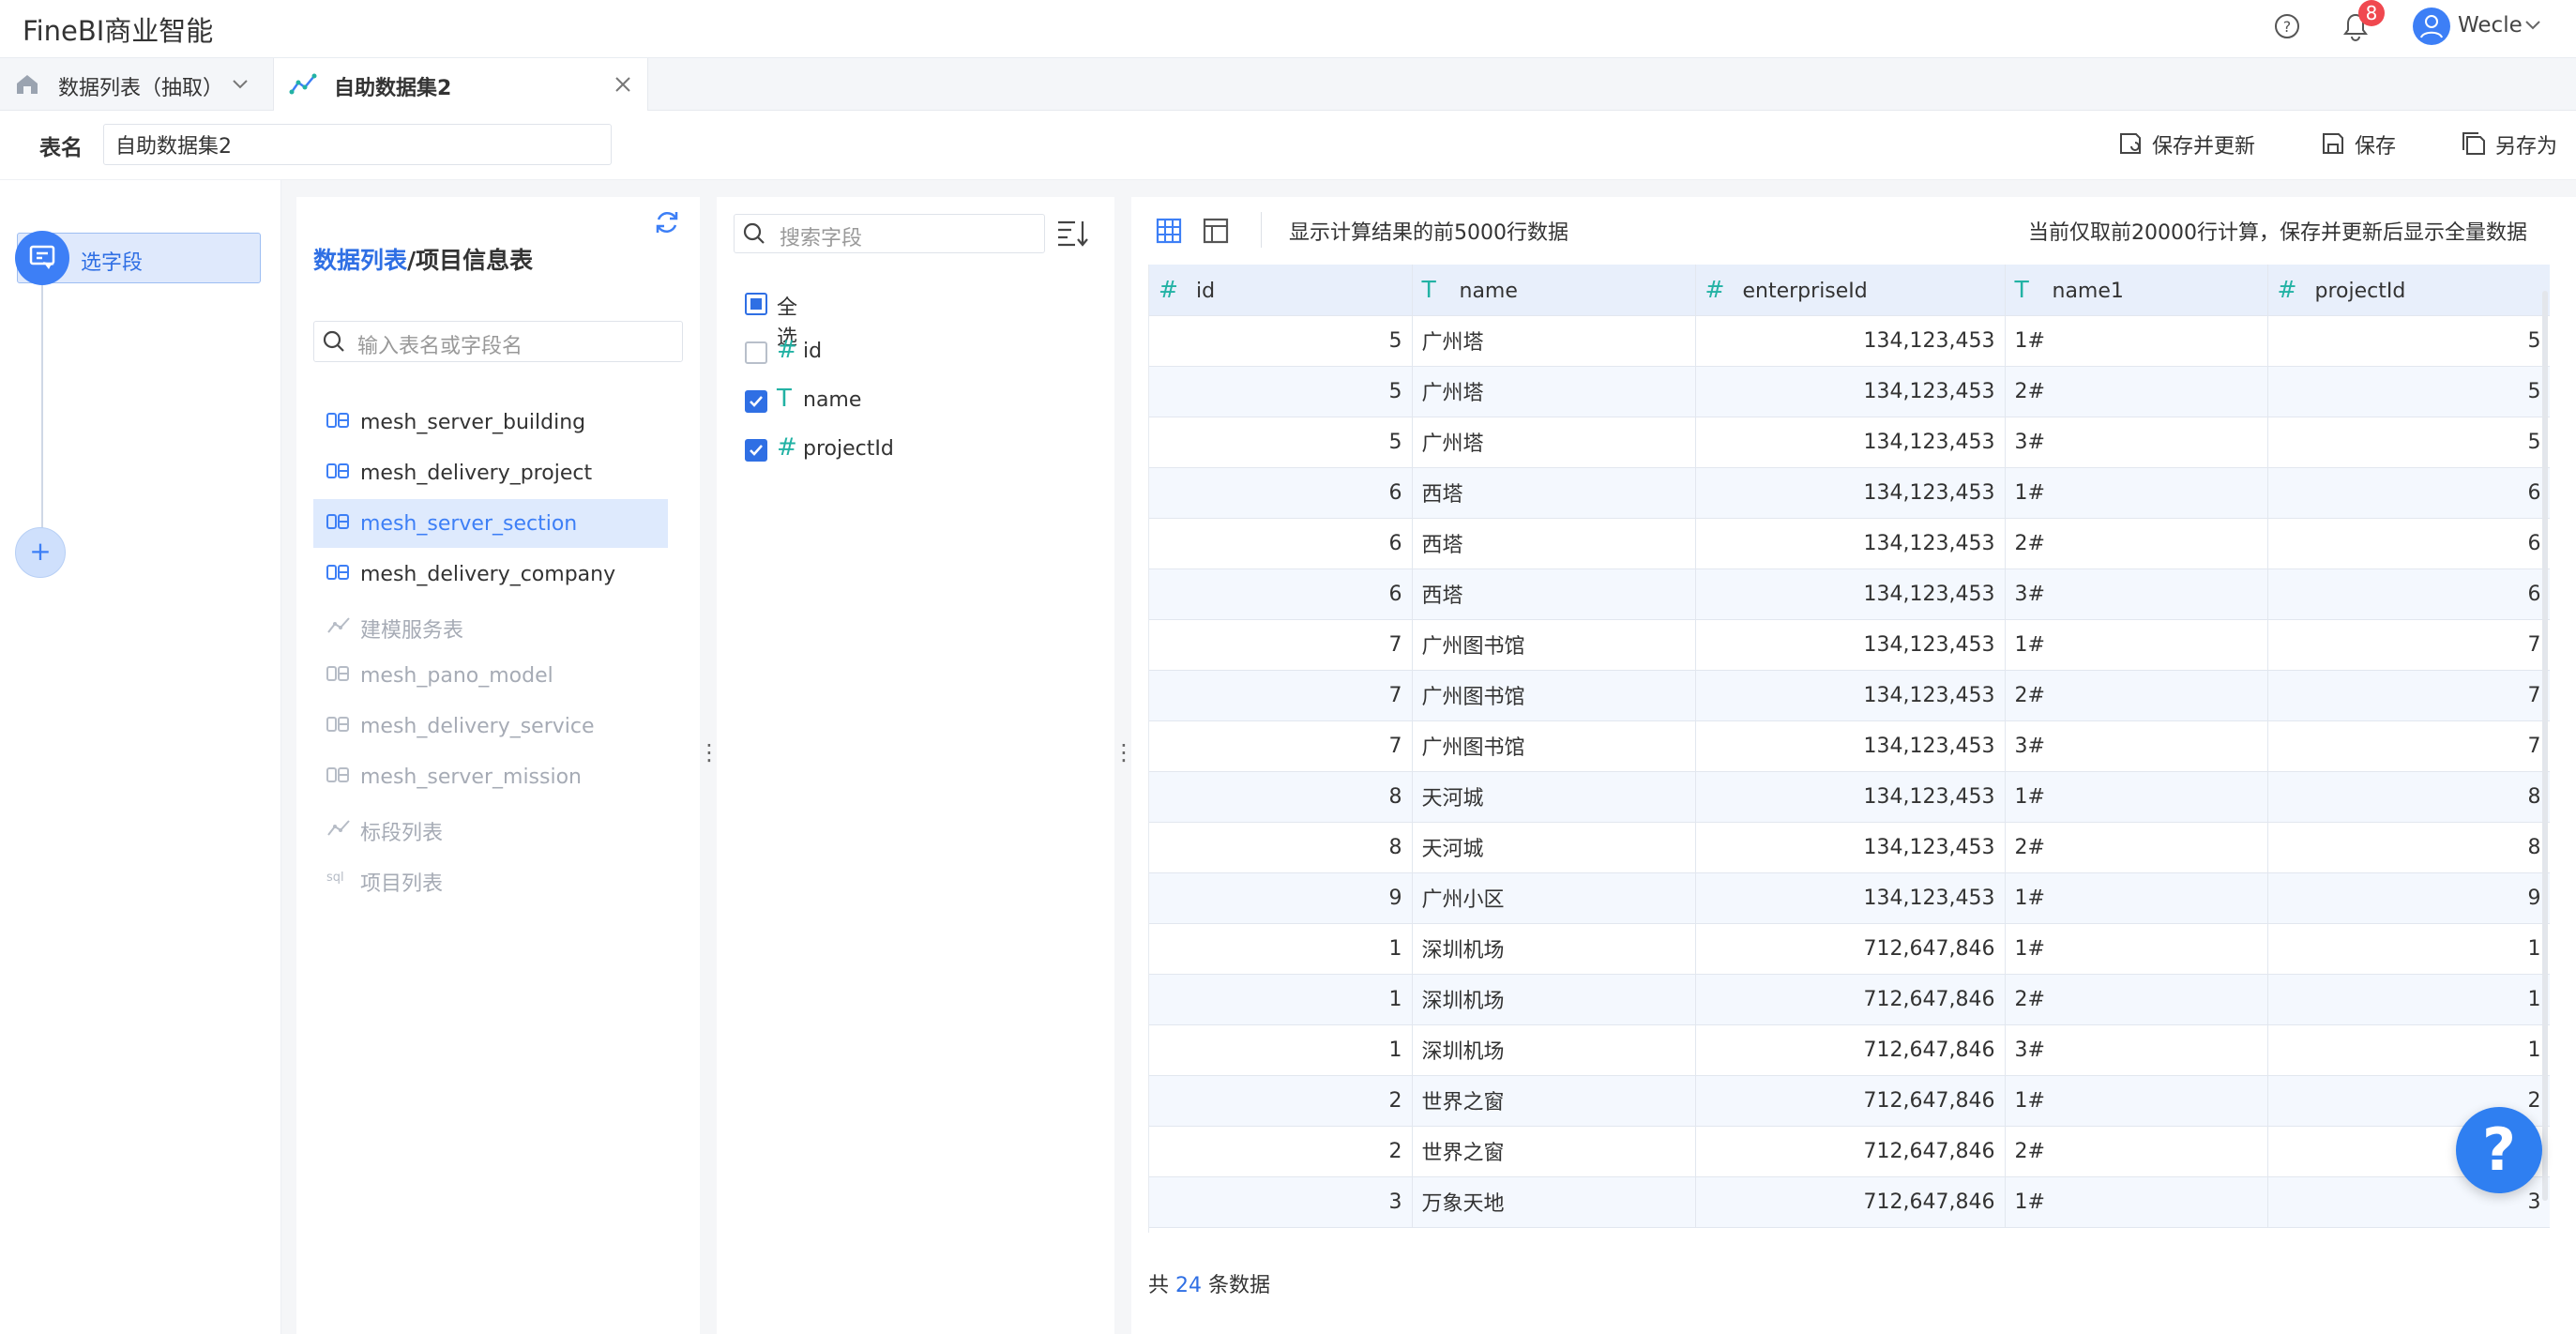  What do you see at coordinates (1849, 898) in the screenshot?
I see `table-row: 9 广州小区 134,123,453 1# 9` at bounding box center [1849, 898].